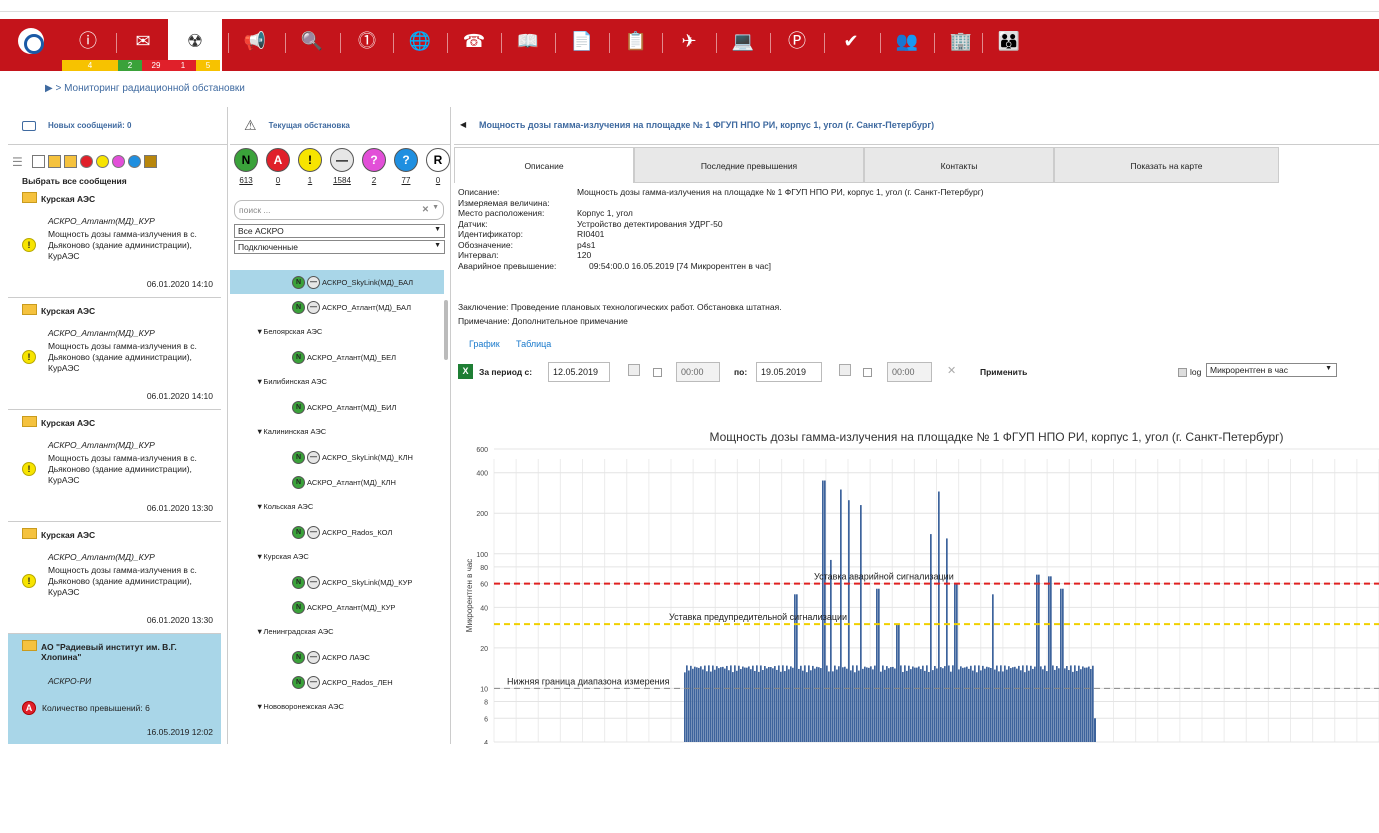 The image size is (1379, 833). I want to click on apply-button: Применить, so click(1003, 372).